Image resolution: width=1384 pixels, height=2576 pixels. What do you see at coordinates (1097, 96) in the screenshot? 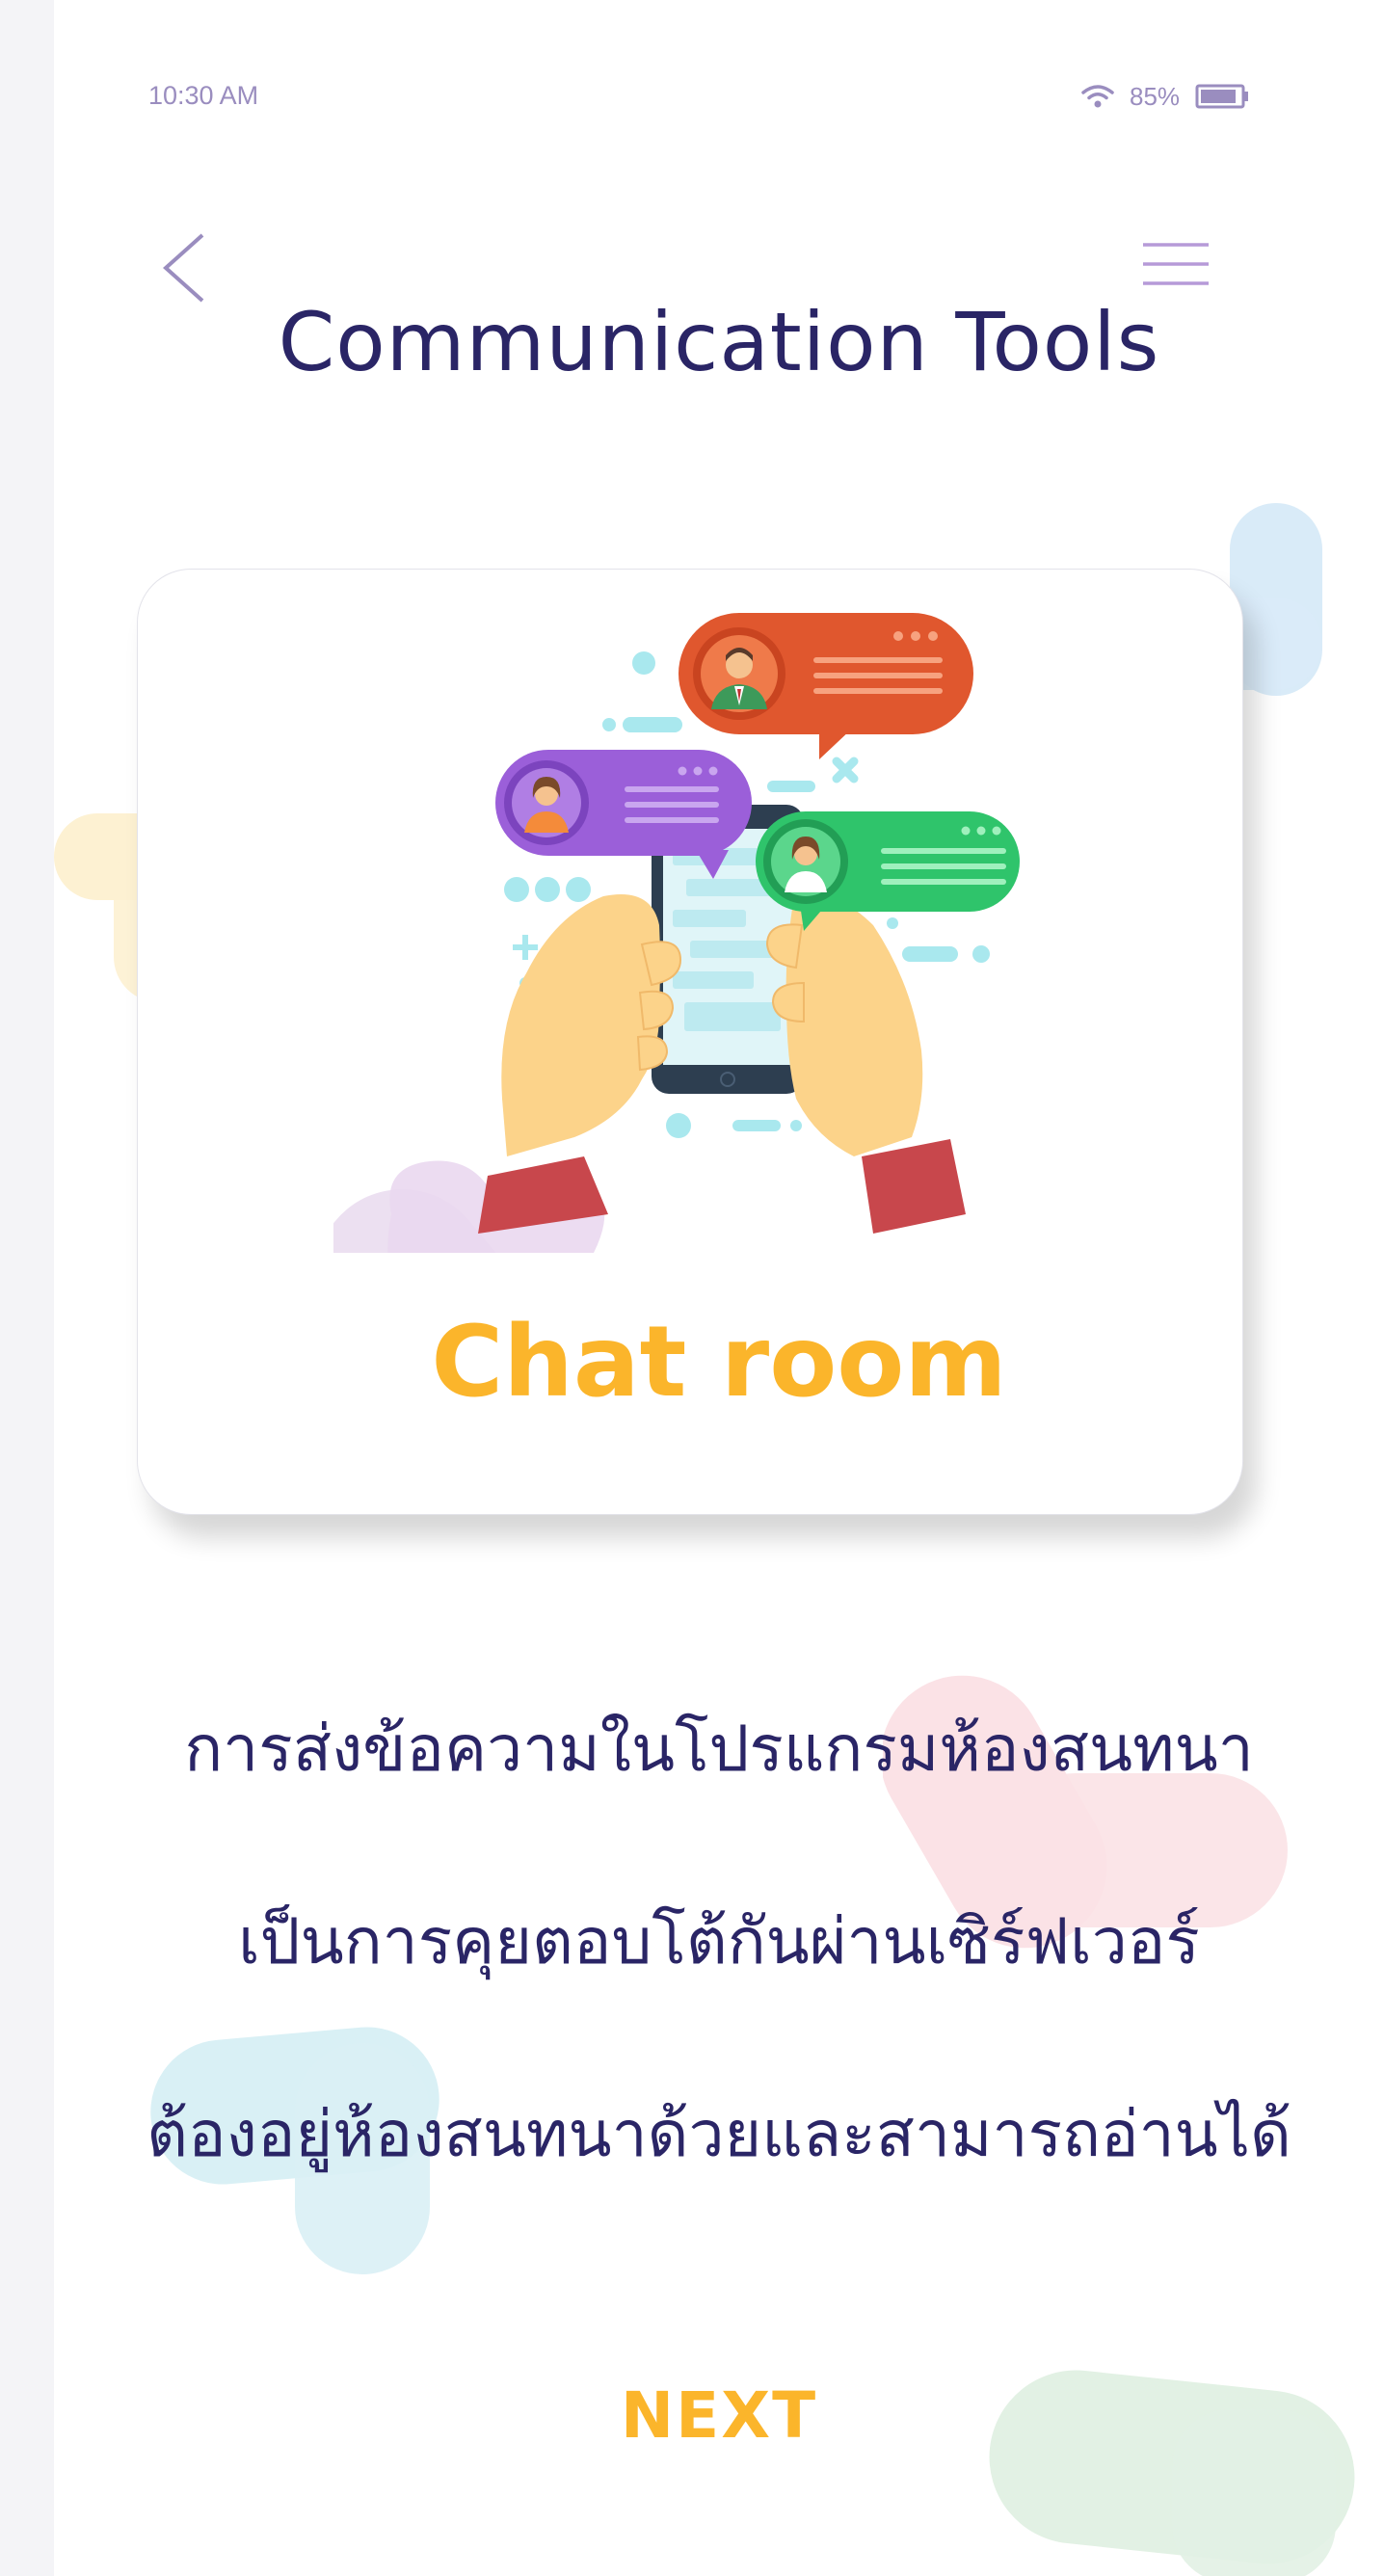
I see `wifi-icon` at bounding box center [1097, 96].